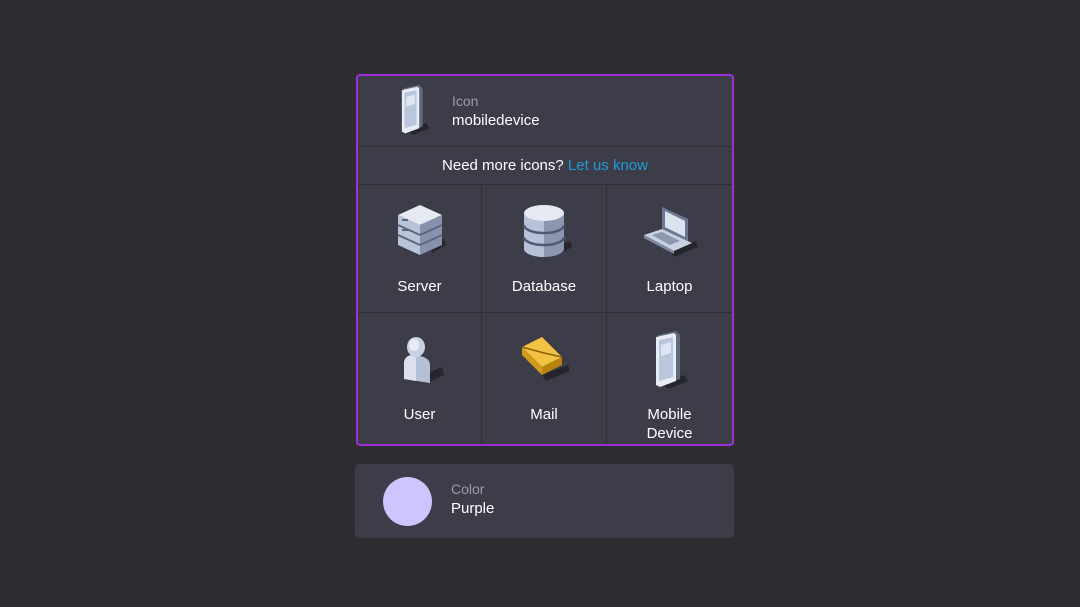 The height and width of the screenshot is (607, 1080). I want to click on more-icons-notice: Need more icons? Let us know, so click(545, 166).